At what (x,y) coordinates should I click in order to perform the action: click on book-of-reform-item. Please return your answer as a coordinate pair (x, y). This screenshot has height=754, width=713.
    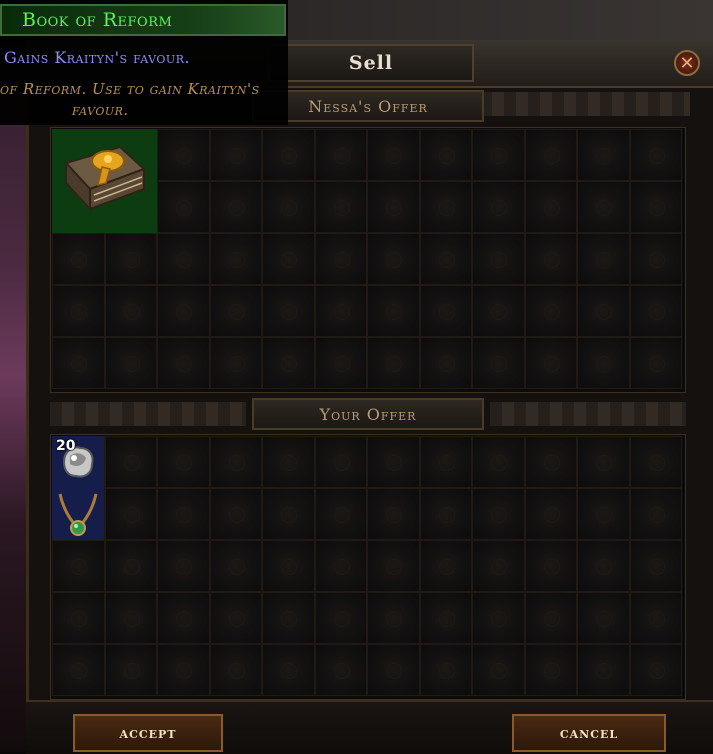
    Looking at the image, I should click on (104, 181).